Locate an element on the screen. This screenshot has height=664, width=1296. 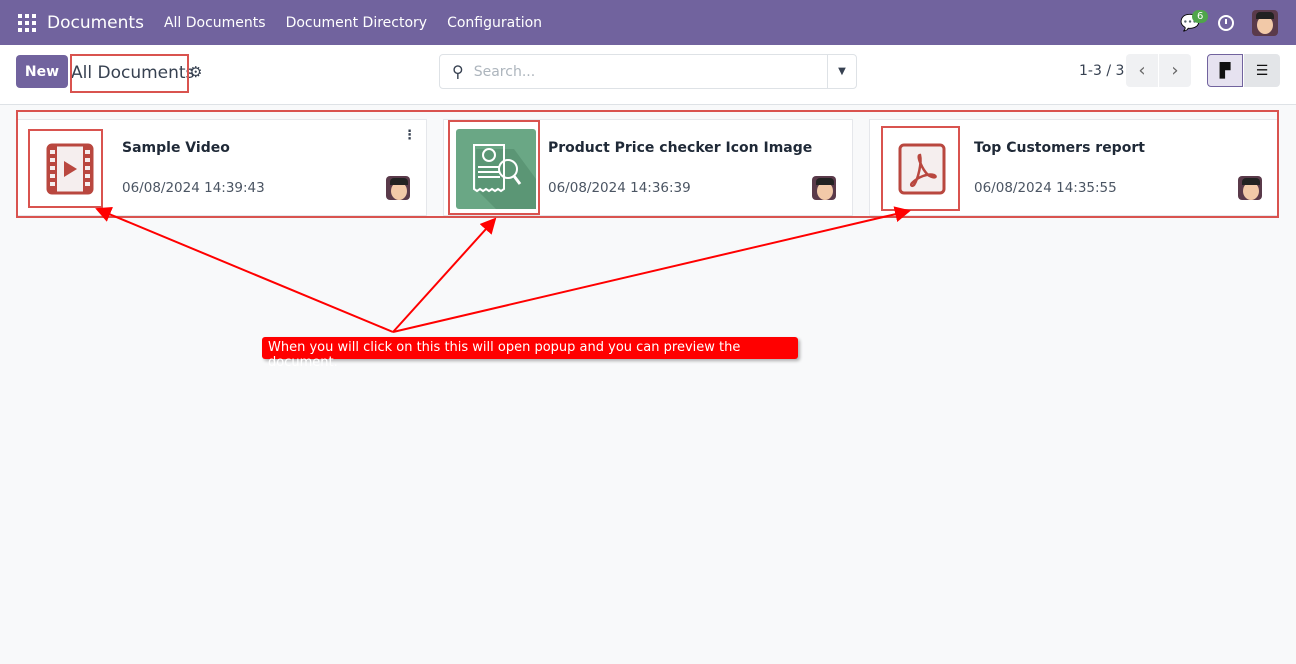
document-title: Product Price checker Icon Image is located at coordinates (680, 148).